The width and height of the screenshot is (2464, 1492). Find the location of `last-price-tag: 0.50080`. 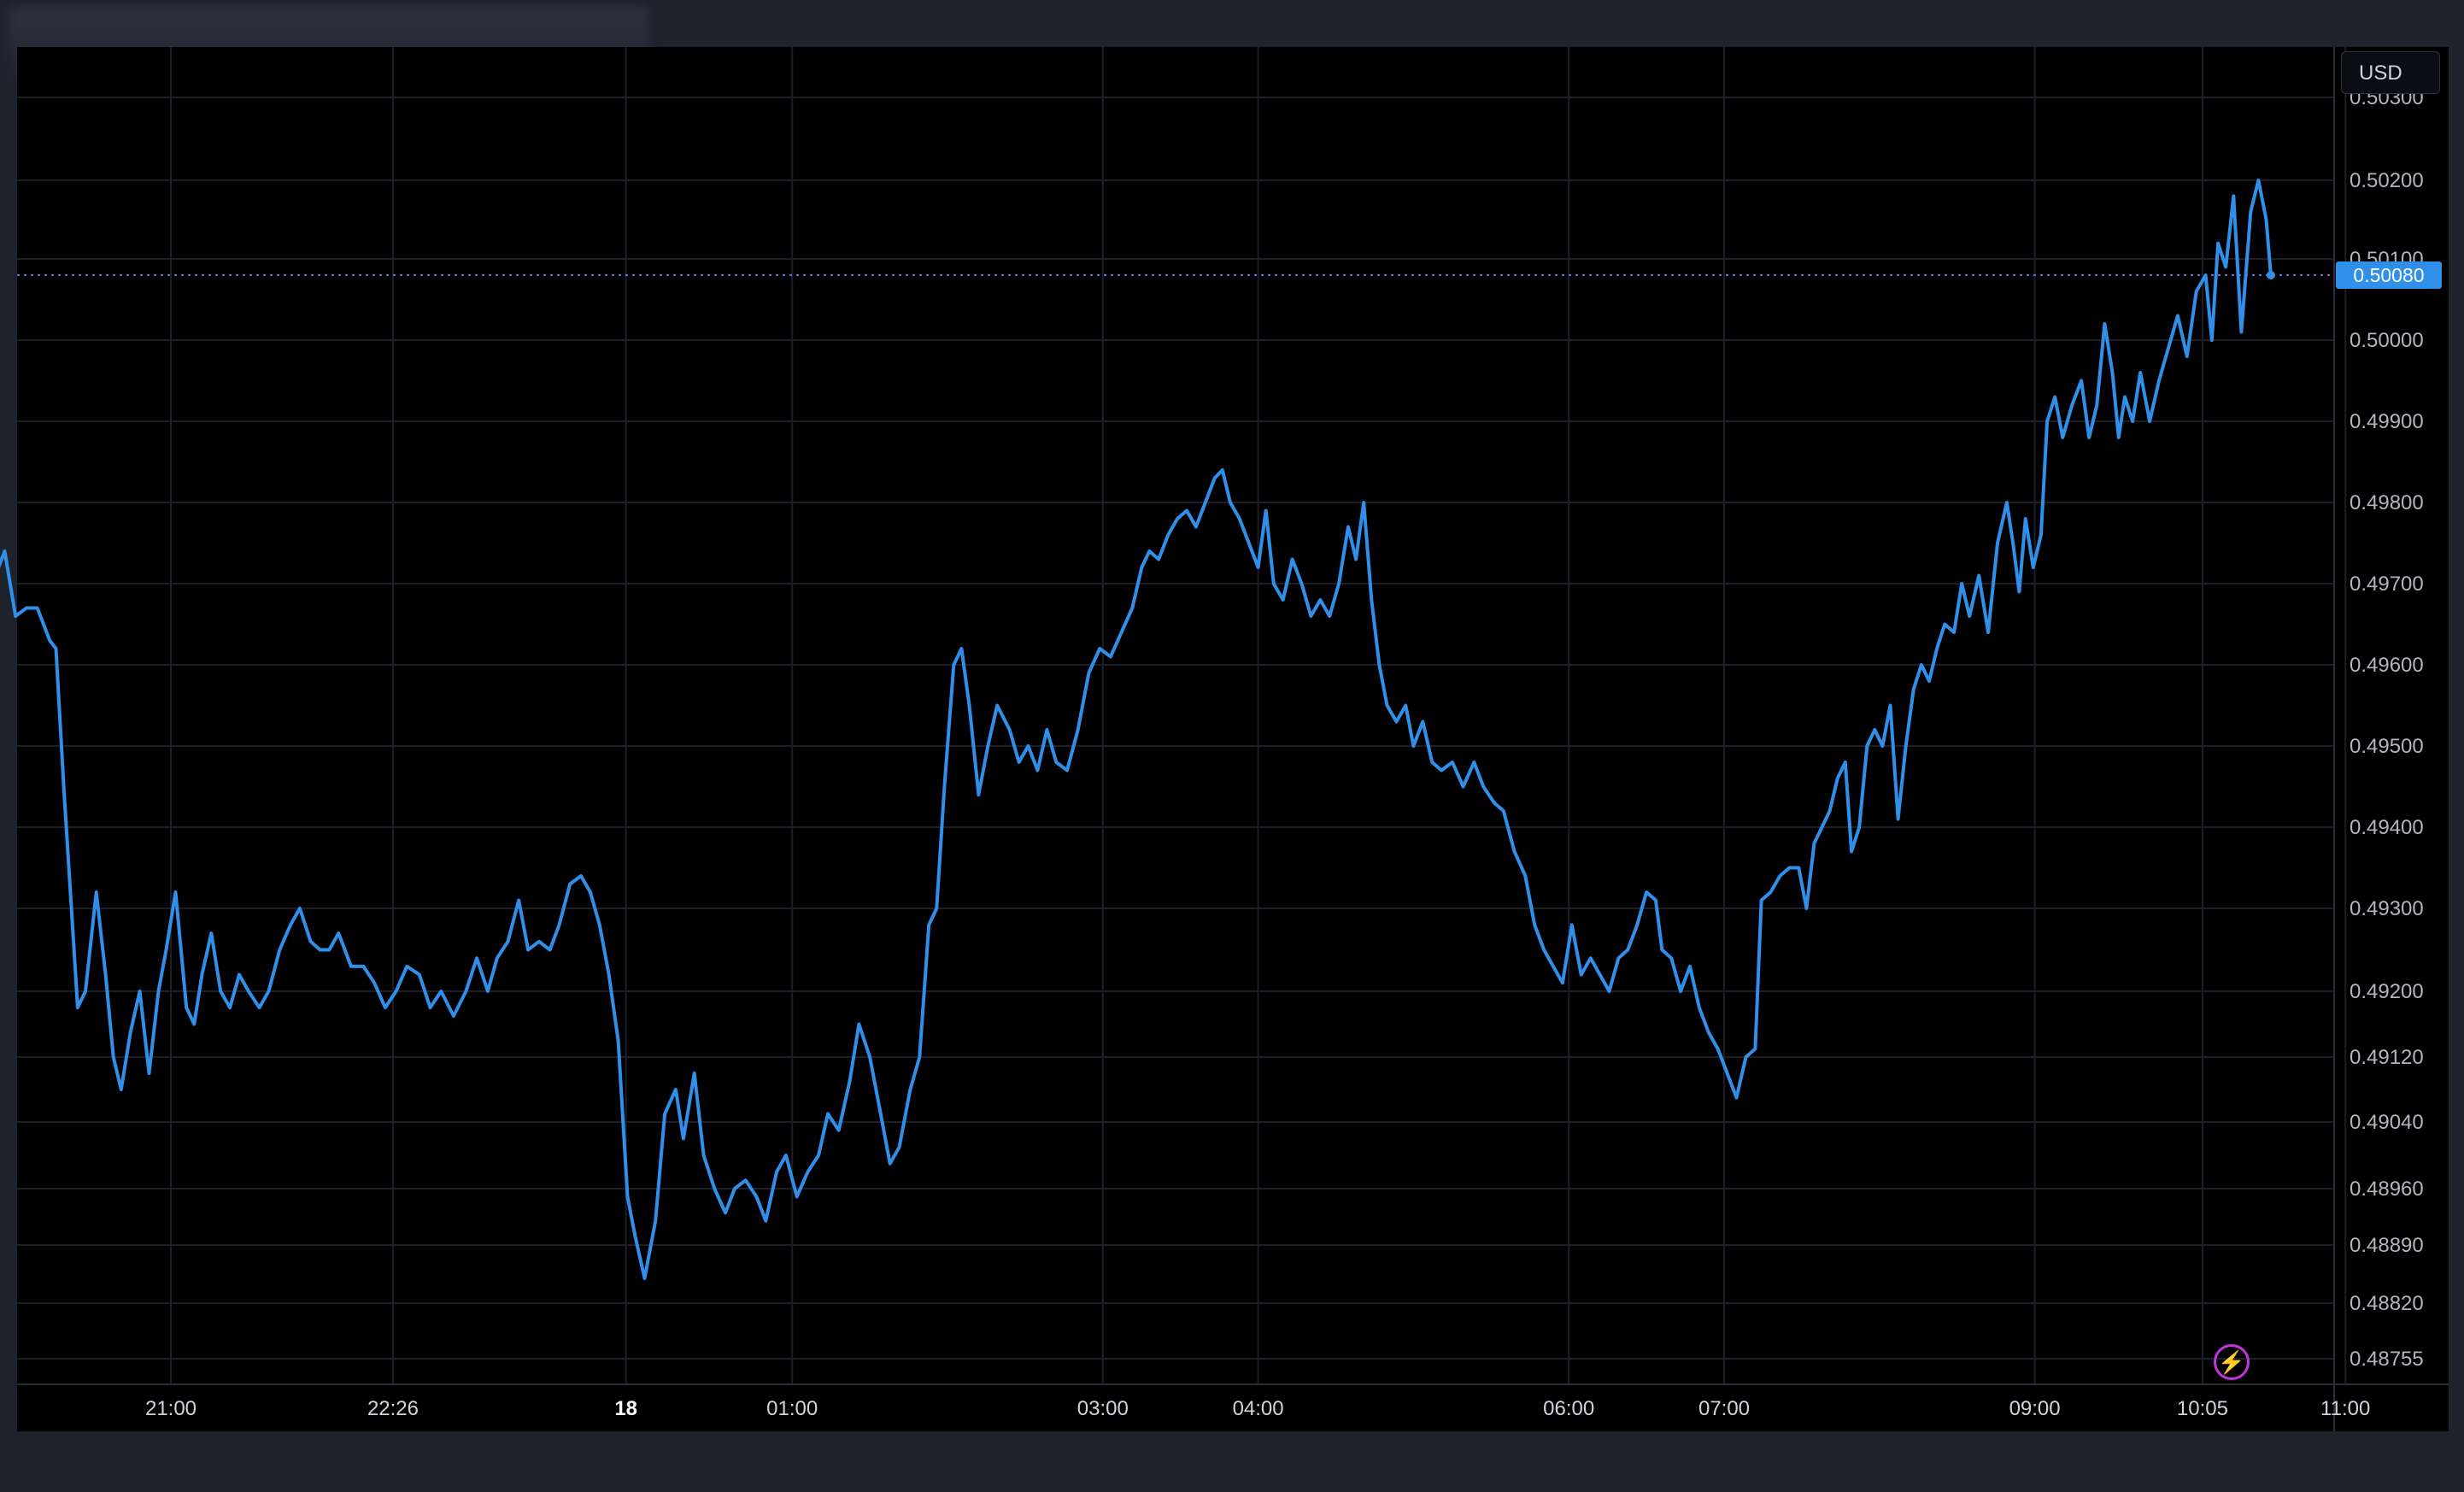

last-price-tag: 0.50080 is located at coordinates (2389, 275).